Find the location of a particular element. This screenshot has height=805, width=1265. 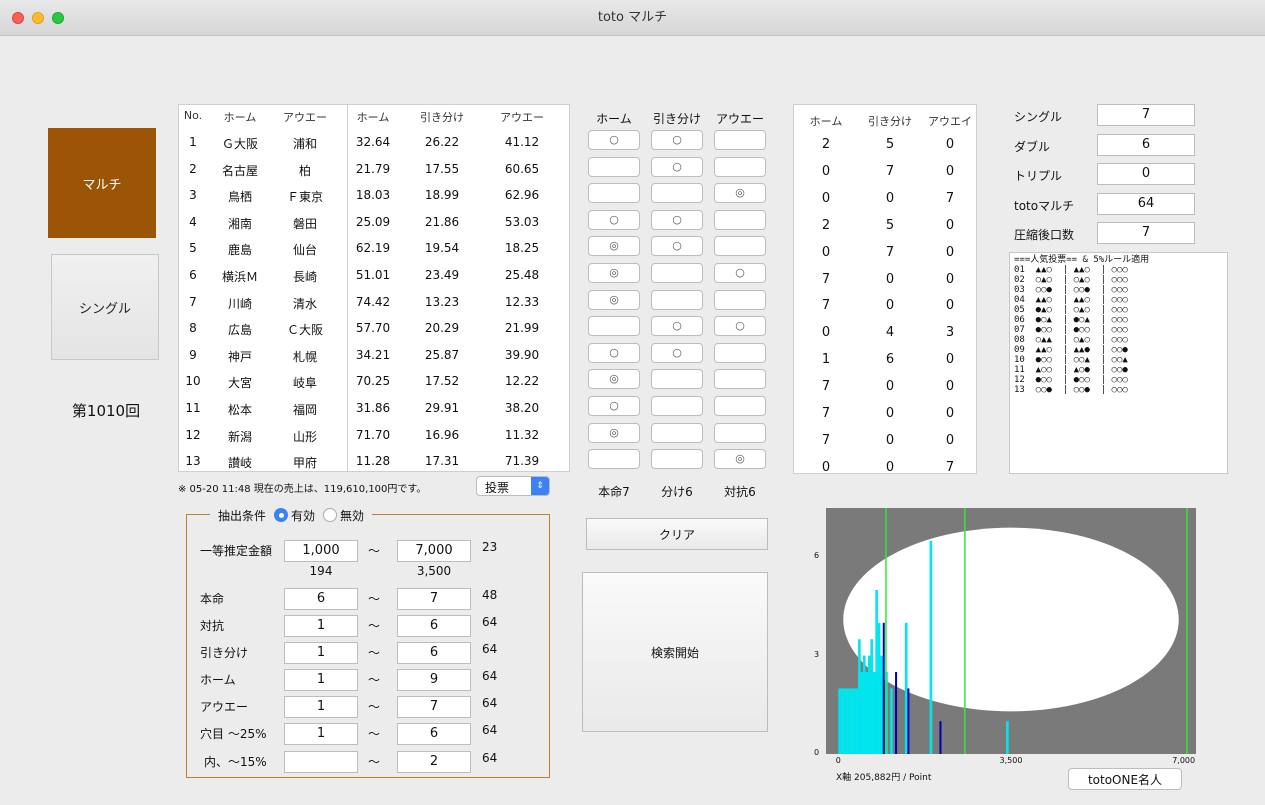

condition-min-field: 6 is located at coordinates (321, 599).